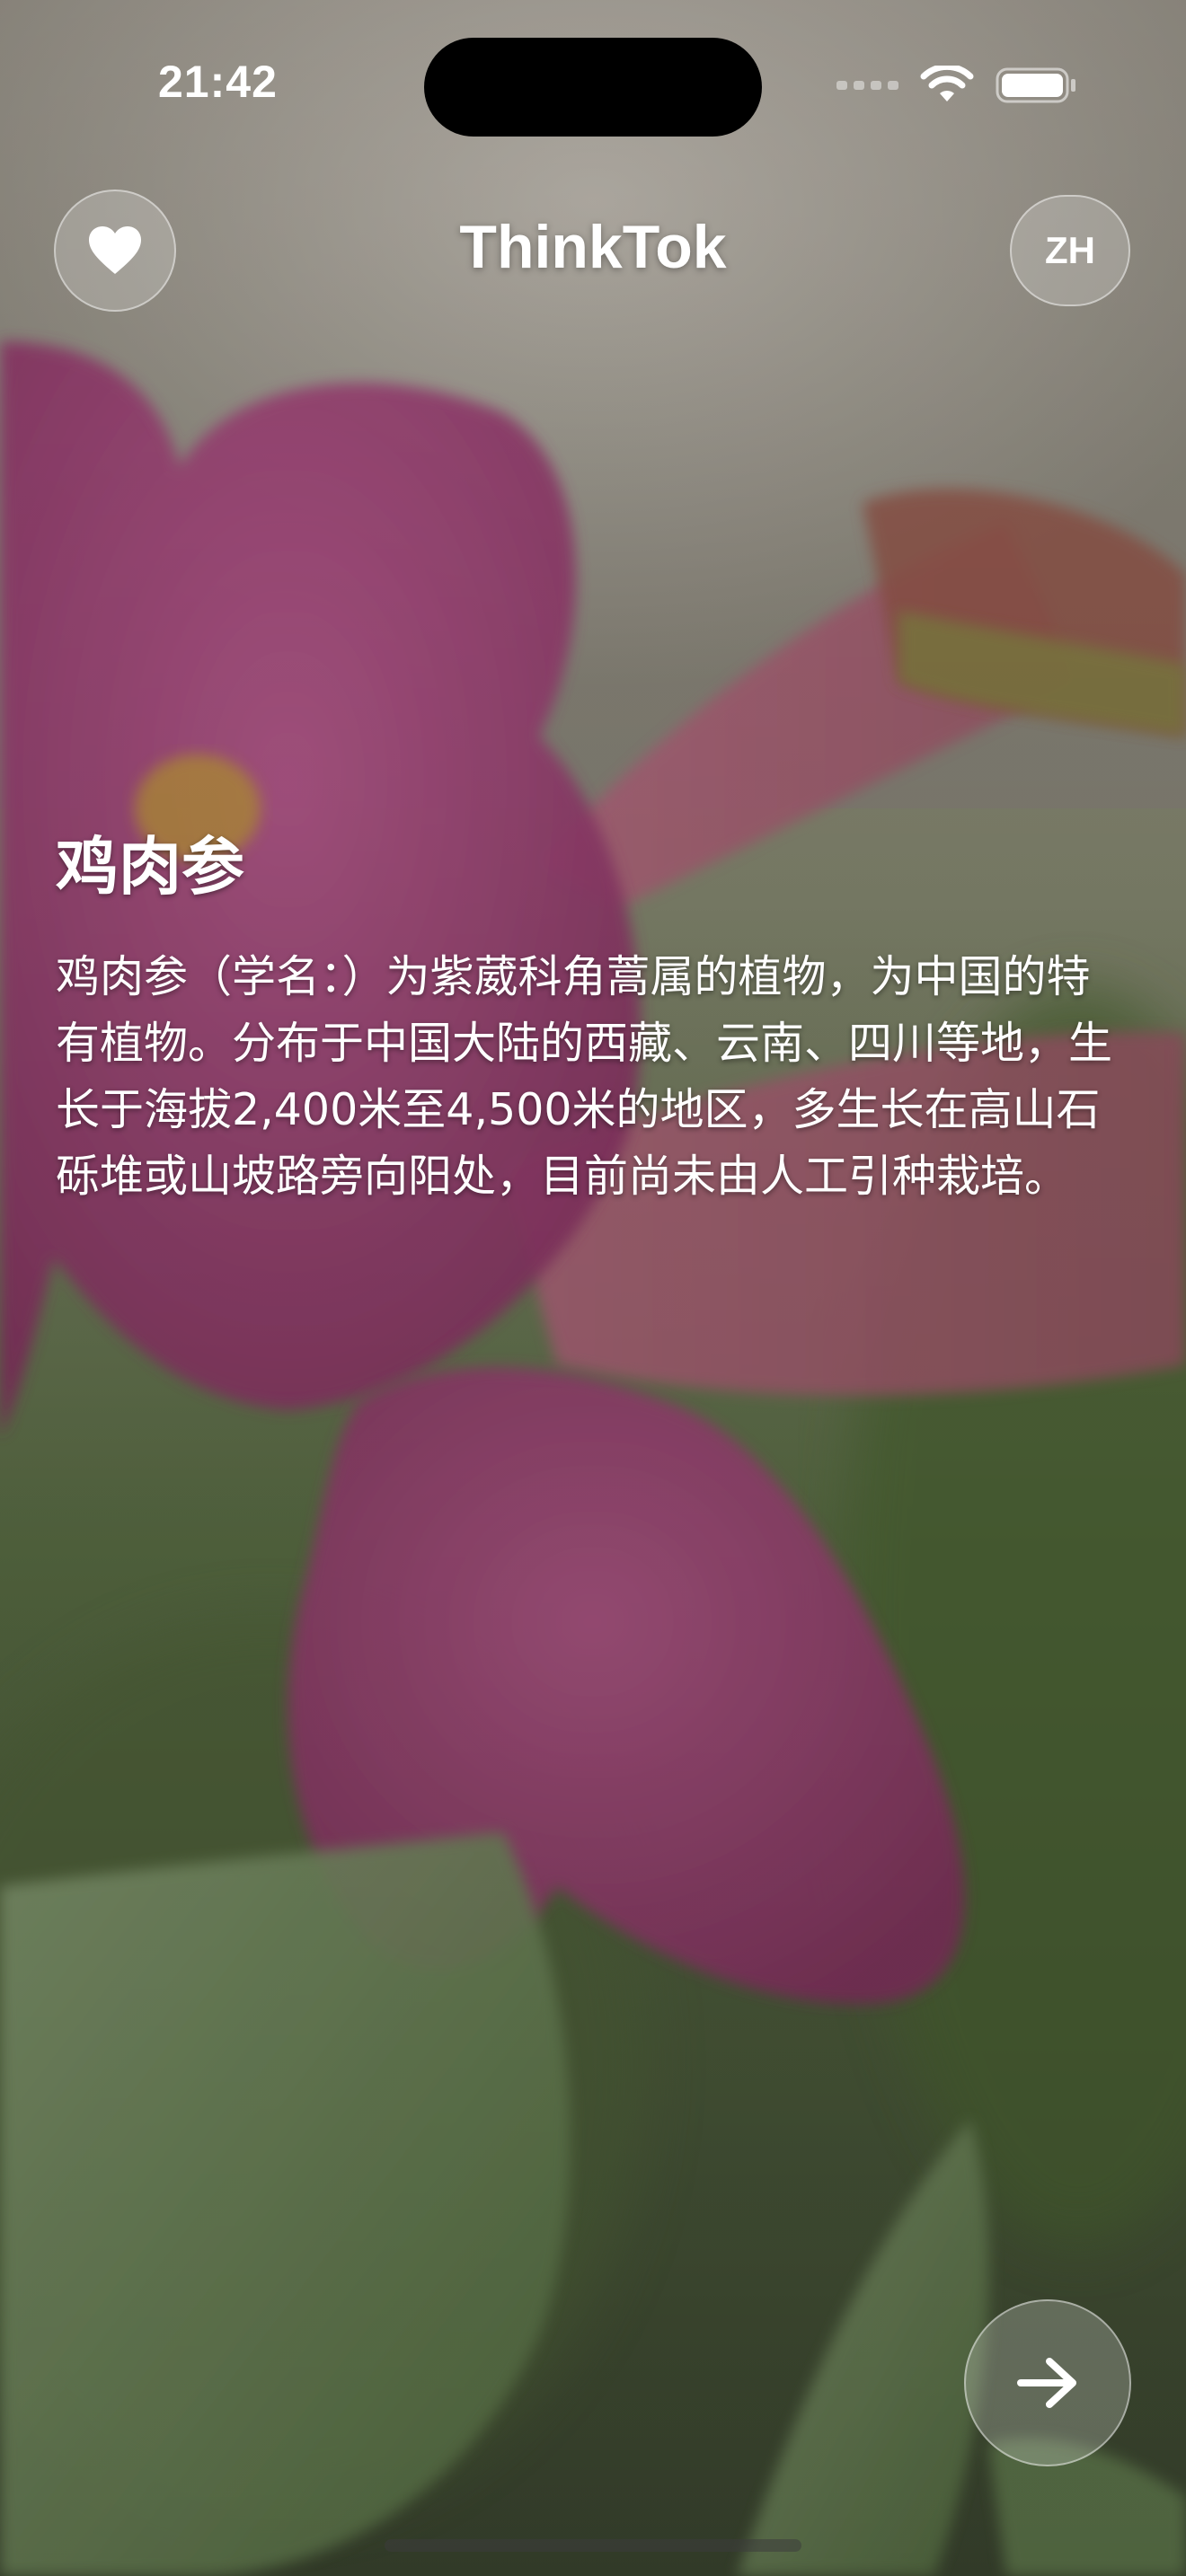  Describe the element at coordinates (593, 2545) in the screenshot. I see `home-indicator` at that location.